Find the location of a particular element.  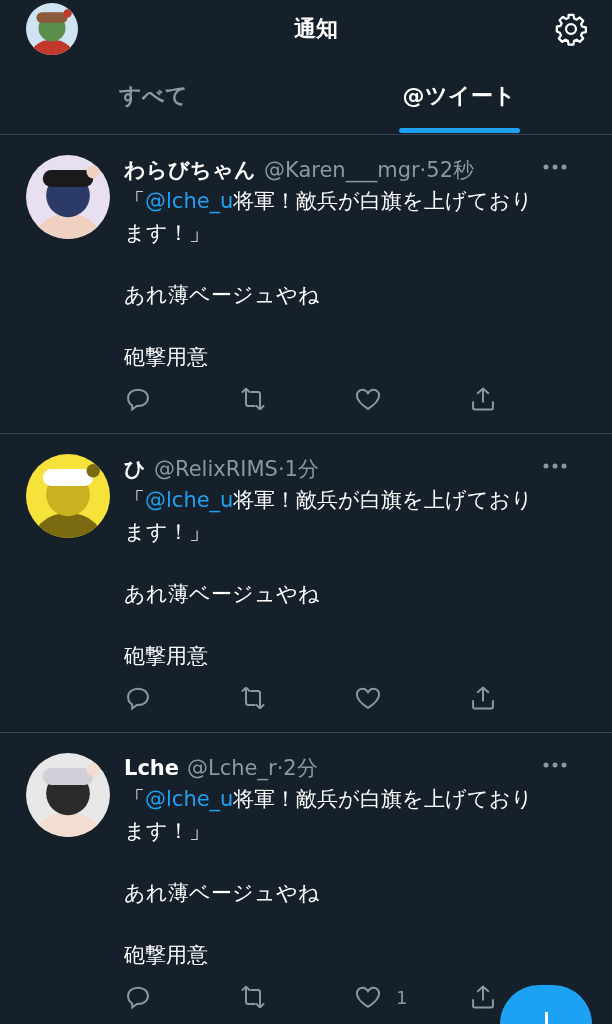

page-title: 通知 is located at coordinates (316, 29).